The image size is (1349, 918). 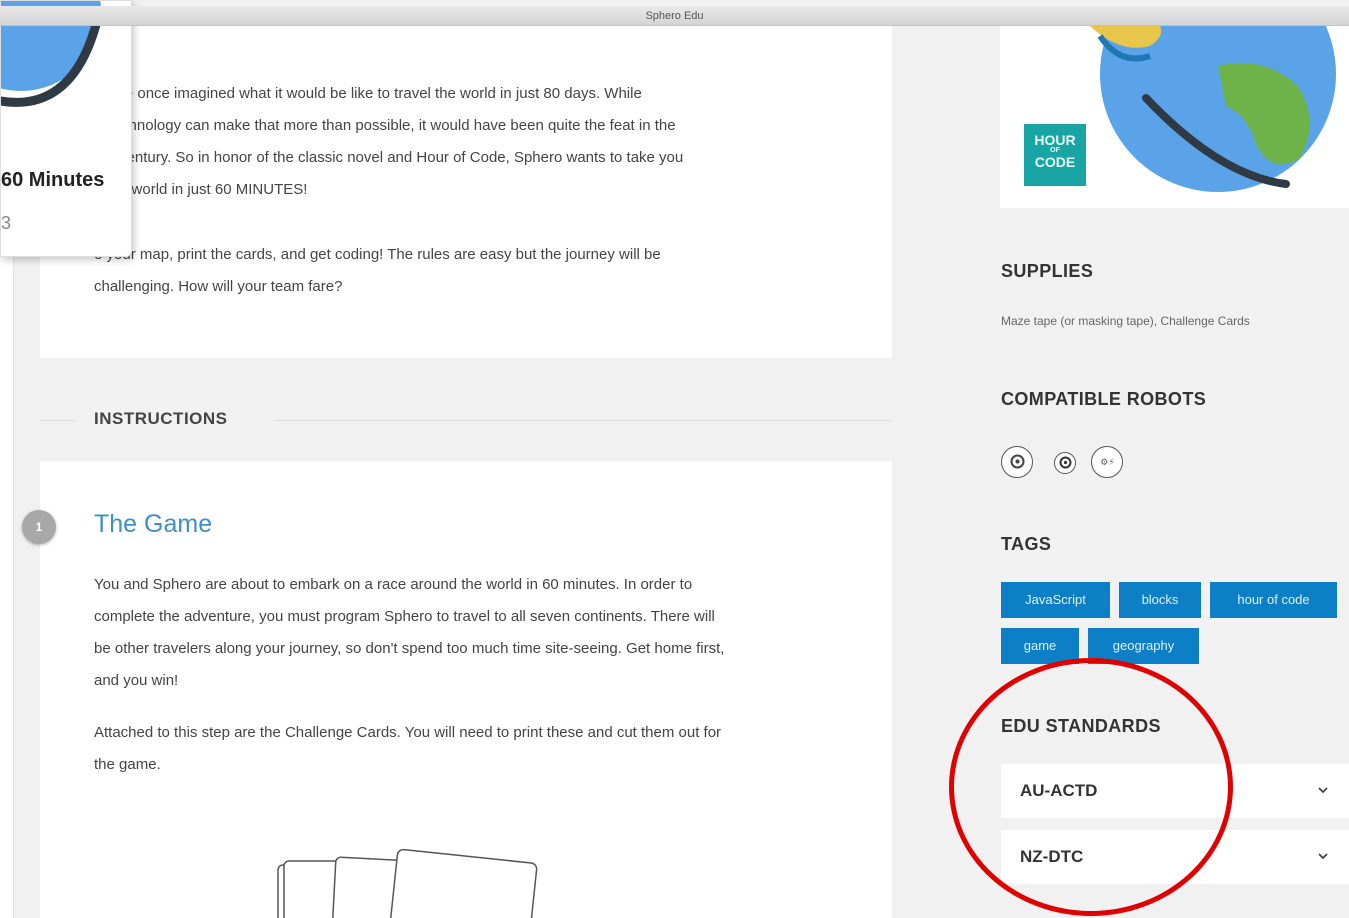 What do you see at coordinates (161, 418) in the screenshot?
I see `instructions-heading: INSTRUCTIONS` at bounding box center [161, 418].